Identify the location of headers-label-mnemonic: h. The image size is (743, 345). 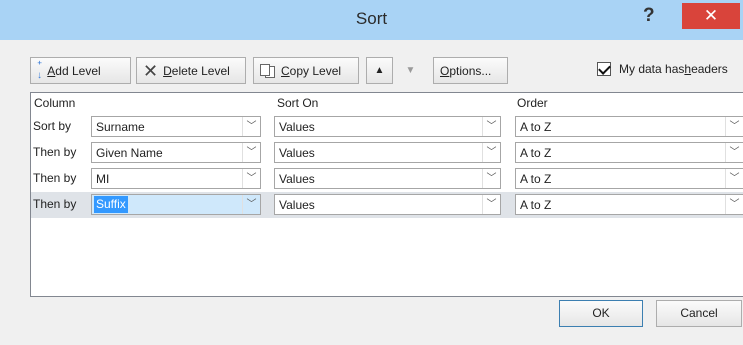
(688, 69).